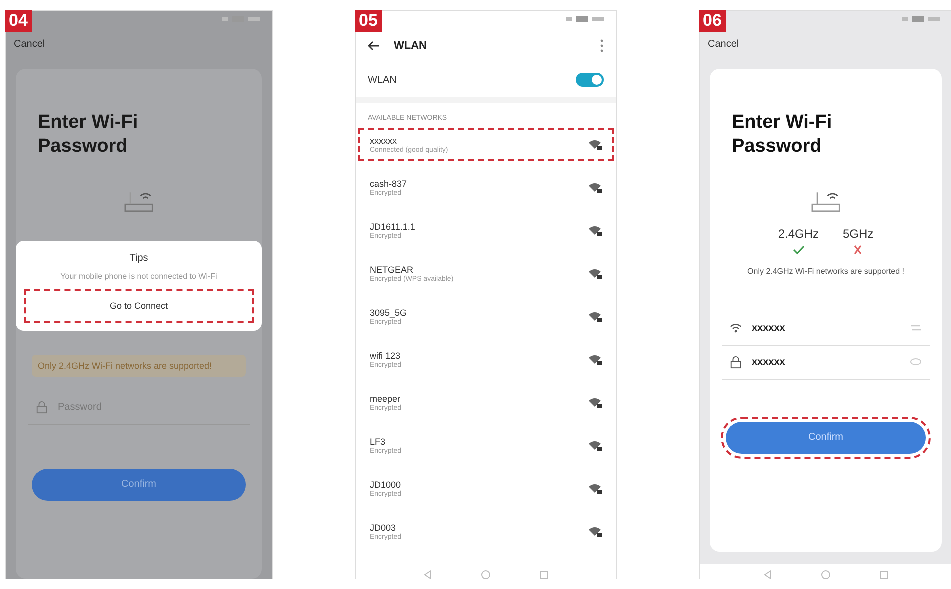 The height and width of the screenshot is (589, 951). Describe the element at coordinates (826, 271) in the screenshot. I see `support-note: Only 2.4GHz Wi-Fi networks are supported !` at that location.